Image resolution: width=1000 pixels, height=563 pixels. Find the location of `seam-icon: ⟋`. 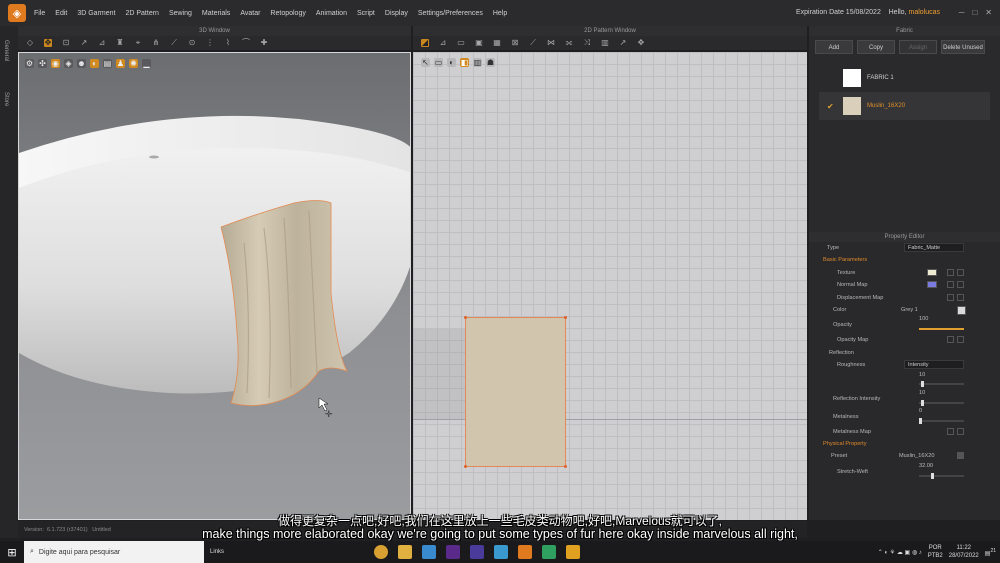

seam-icon: ⟋ is located at coordinates (174, 43).